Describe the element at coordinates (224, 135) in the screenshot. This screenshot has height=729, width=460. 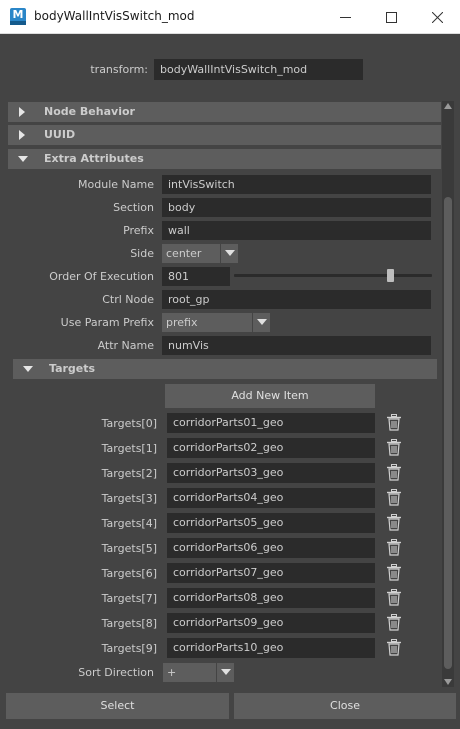
I see `section-uuid: UUID` at that location.